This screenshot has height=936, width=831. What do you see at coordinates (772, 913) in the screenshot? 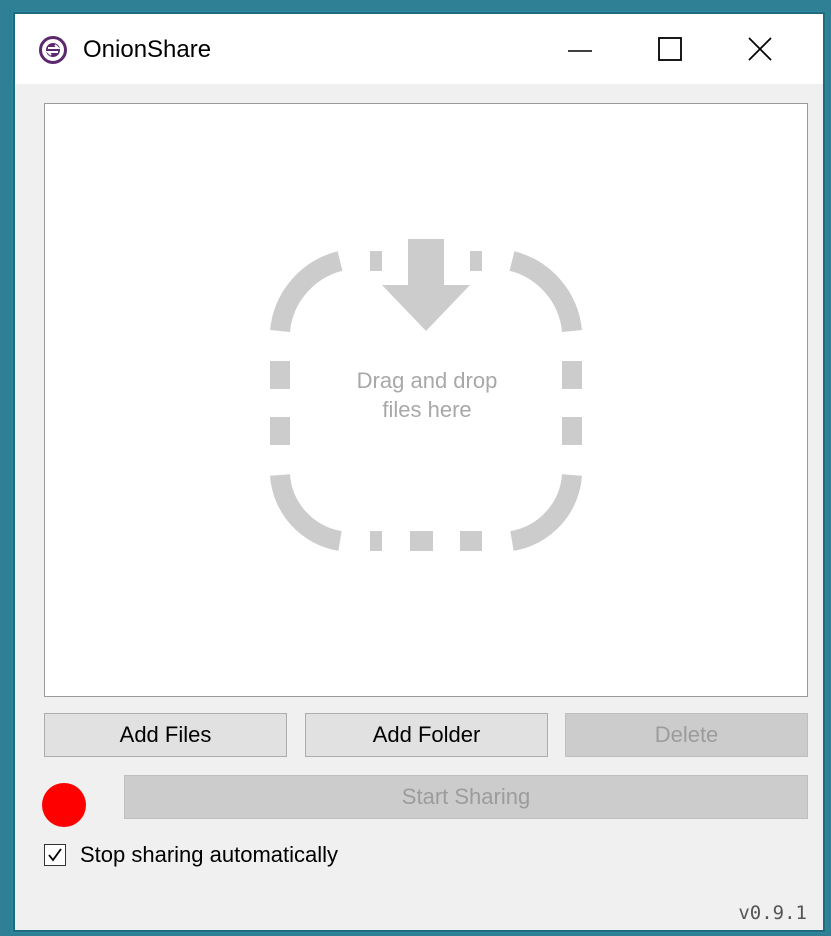
I see `version-label: v0.9.1` at bounding box center [772, 913].